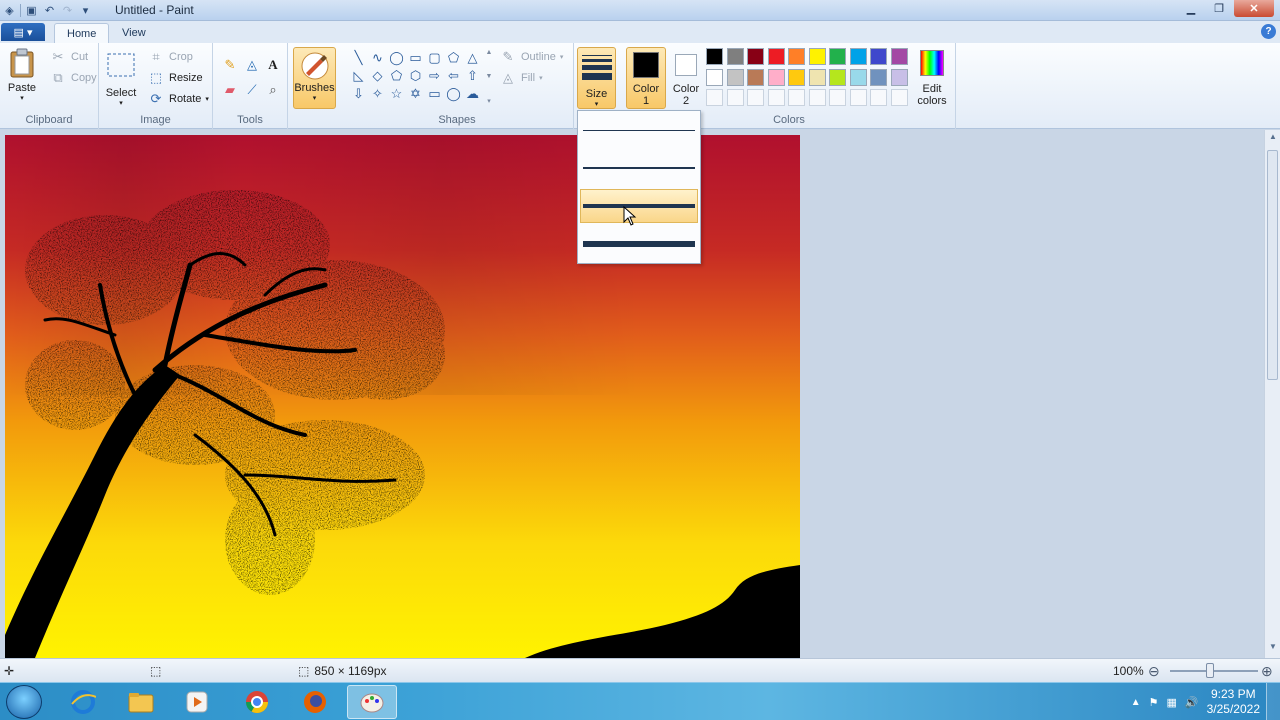  Describe the element at coordinates (1254, 8) in the screenshot. I see `close-button: ✕` at that location.